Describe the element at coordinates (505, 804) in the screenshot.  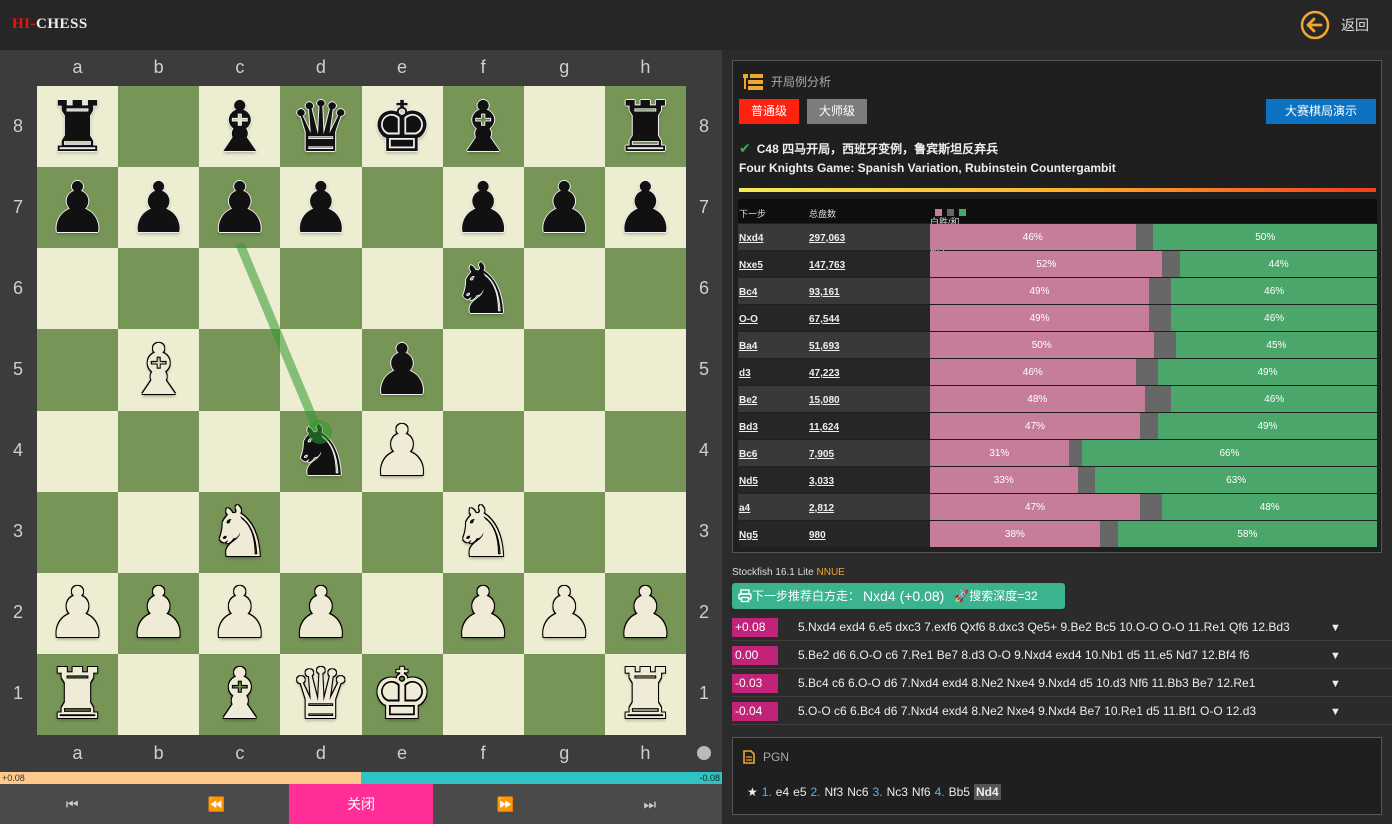
I see `next-move-button: ⏩` at that location.